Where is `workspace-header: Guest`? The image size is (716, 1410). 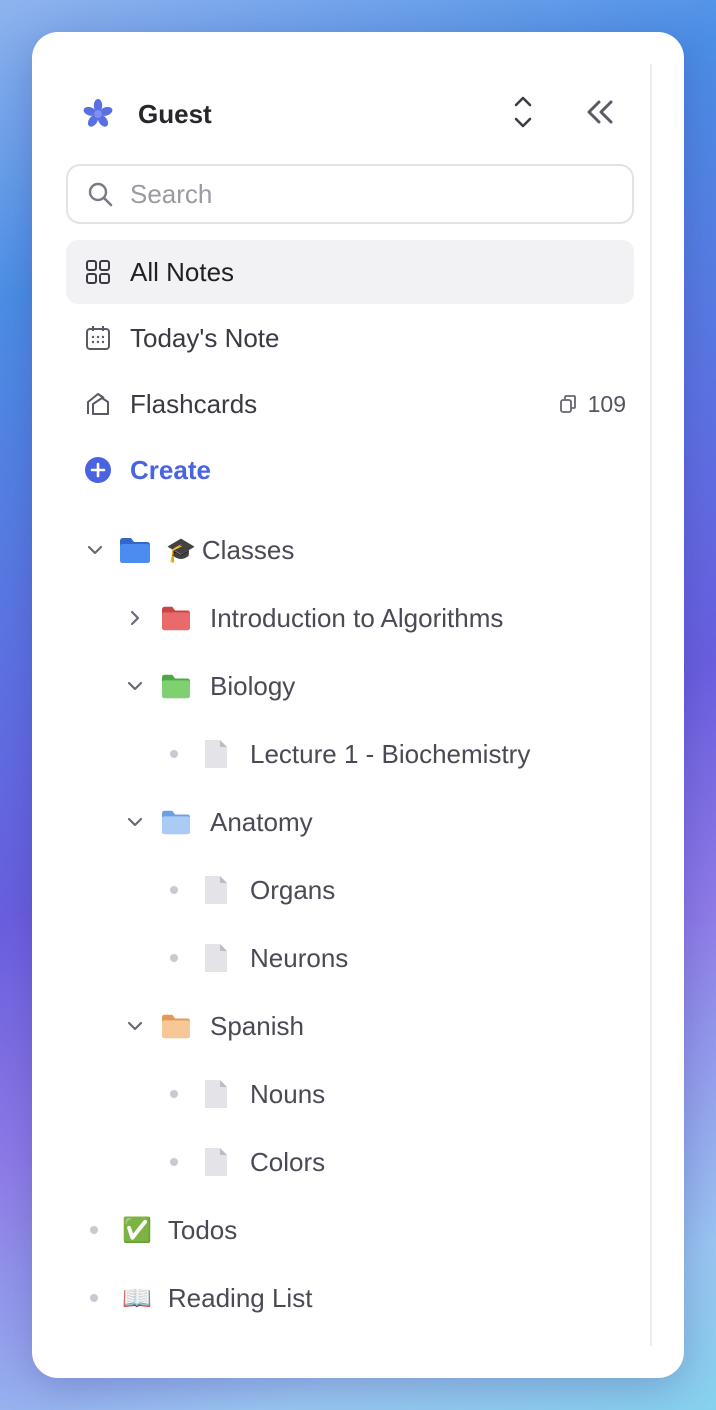 workspace-header: Guest is located at coordinates (182, 114).